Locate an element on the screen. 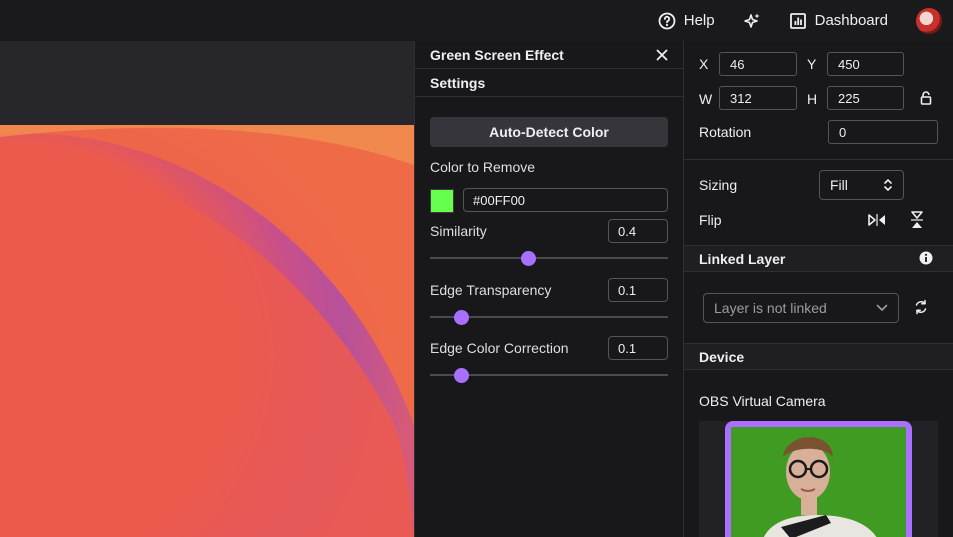 The height and width of the screenshot is (537, 953). y-label: Y is located at coordinates (812, 64).